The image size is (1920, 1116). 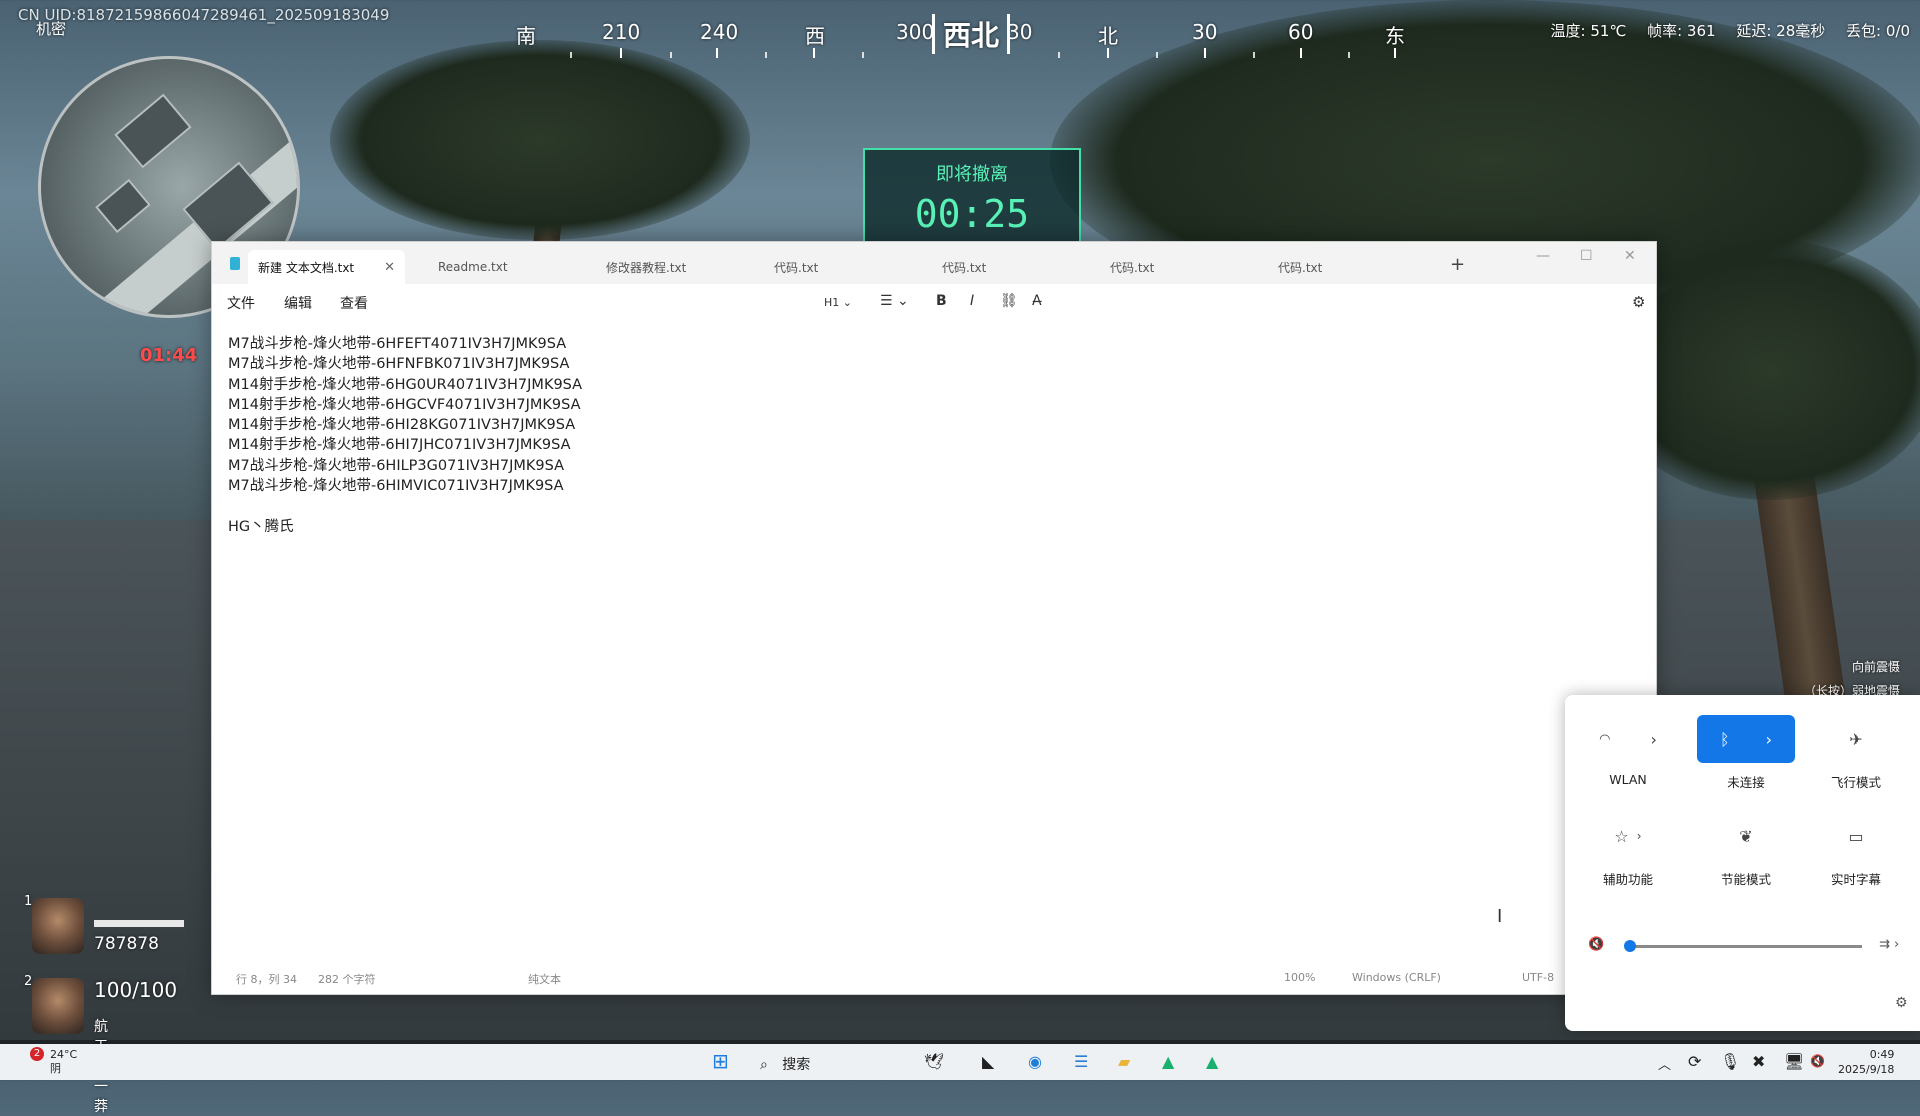 I want to click on tab-code-3: 代码.txt, so click(x=1132, y=267).